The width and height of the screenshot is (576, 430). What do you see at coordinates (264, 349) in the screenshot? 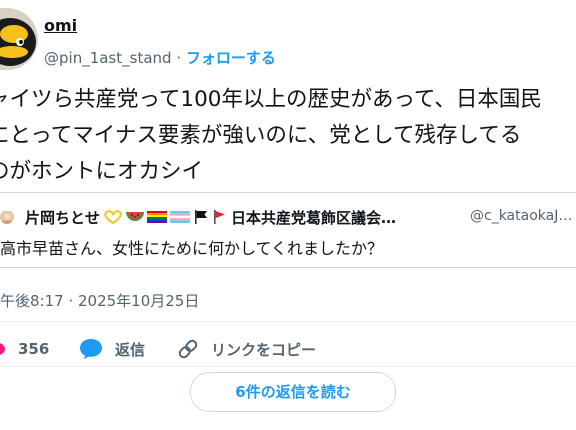
I see `copy-link-label: リンクをコピー` at bounding box center [264, 349].